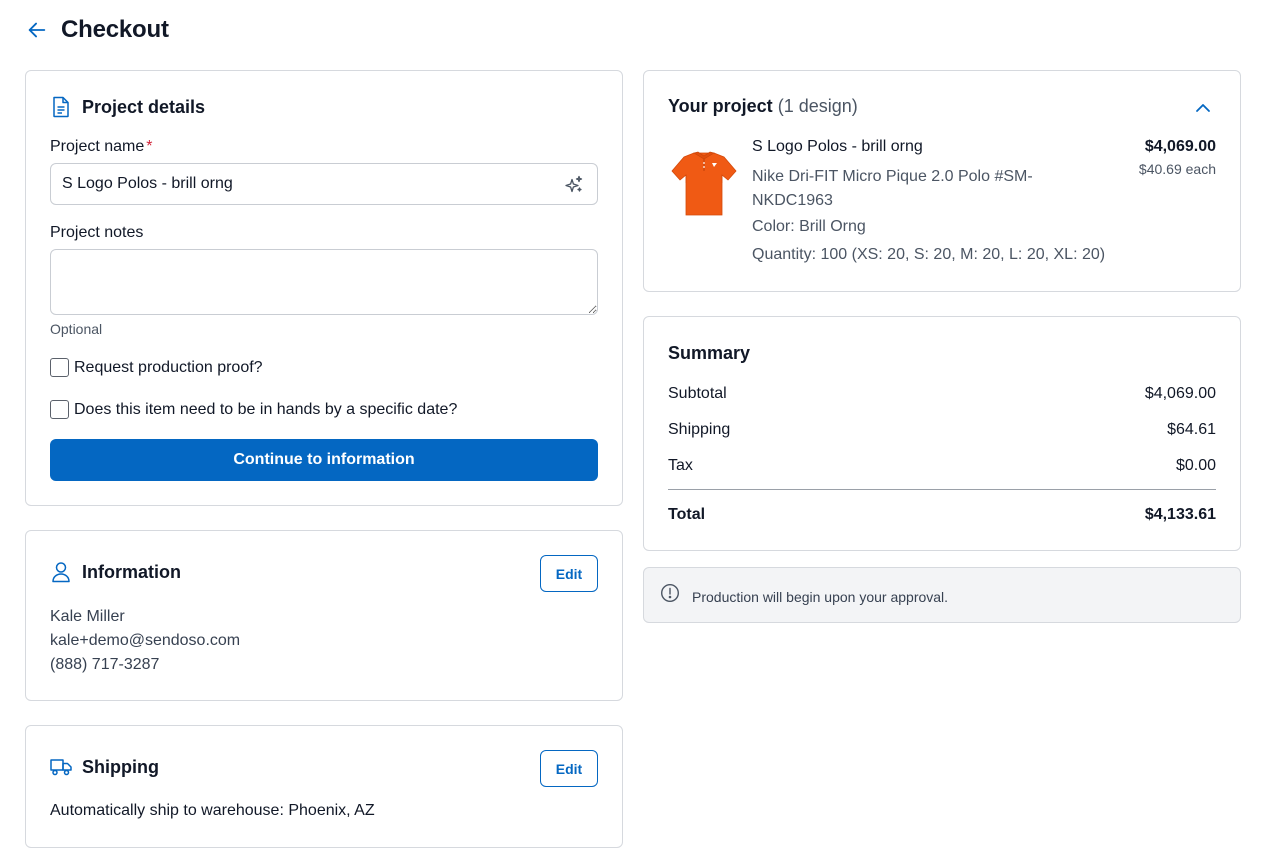  I want to click on product-name: S Logo Polos - brill orng, so click(837, 146).